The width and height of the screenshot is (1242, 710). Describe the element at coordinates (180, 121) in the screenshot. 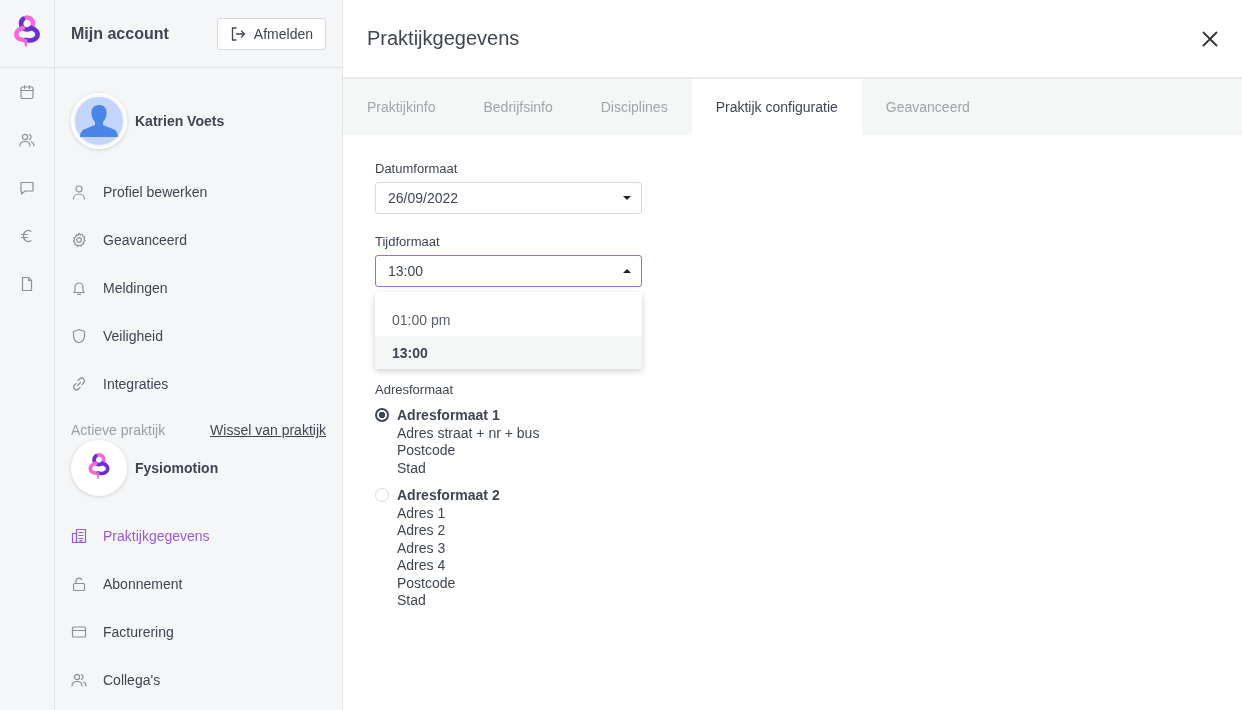

I see `user-name: Katrien Voets` at that location.